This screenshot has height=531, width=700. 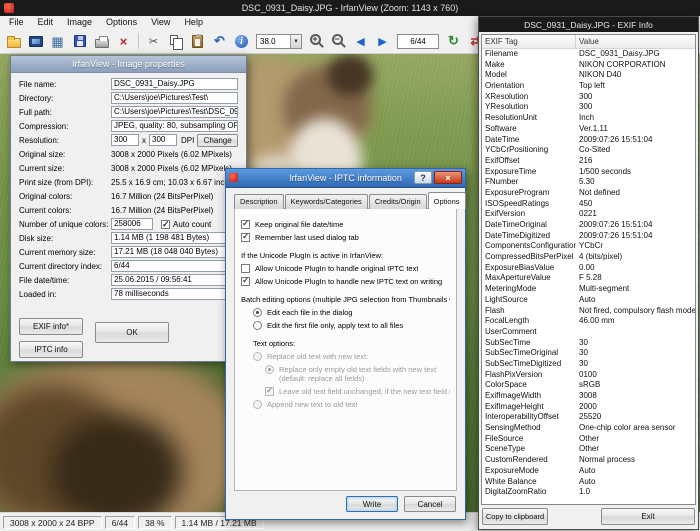 I want to click on exif-row: CustomRendered Normal process, so click(x=588, y=460).